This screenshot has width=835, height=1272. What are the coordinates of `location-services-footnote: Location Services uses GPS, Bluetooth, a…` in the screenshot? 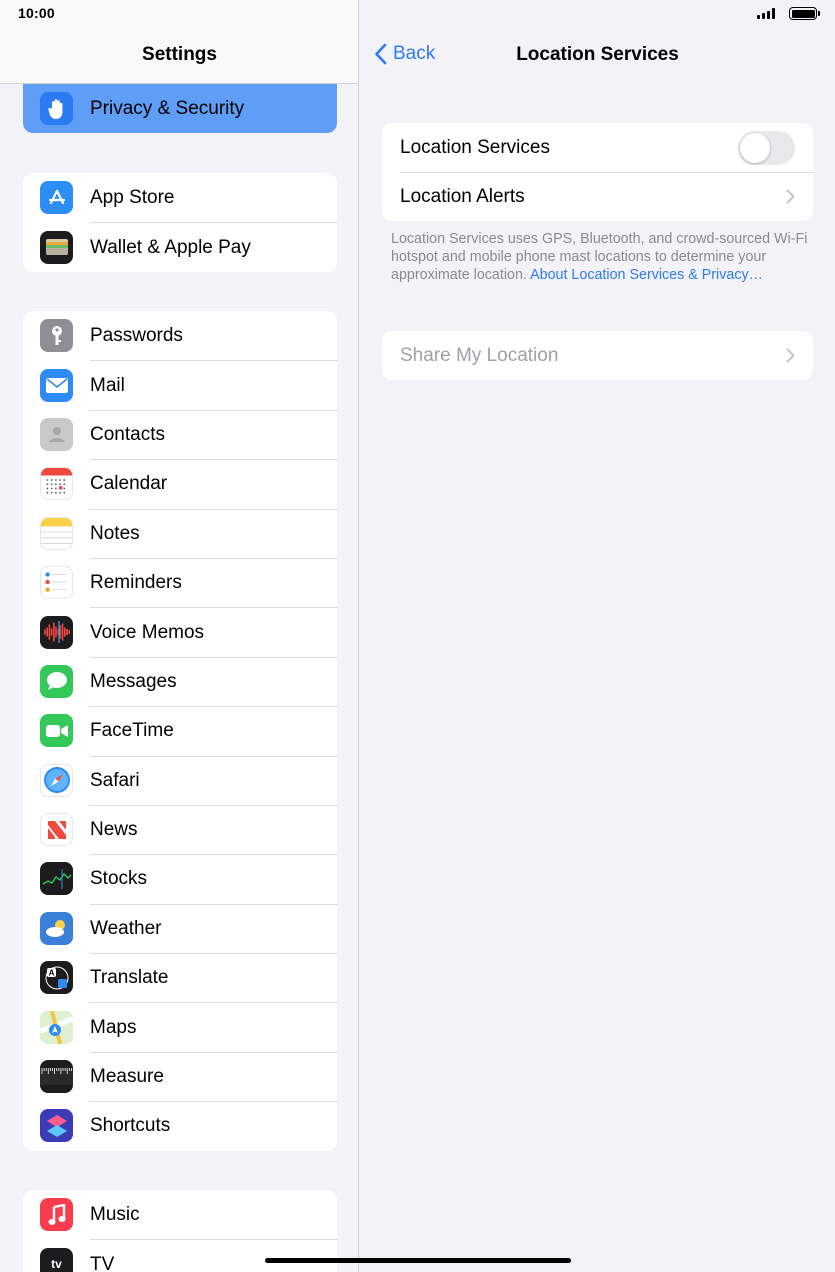 It's located at (601, 257).